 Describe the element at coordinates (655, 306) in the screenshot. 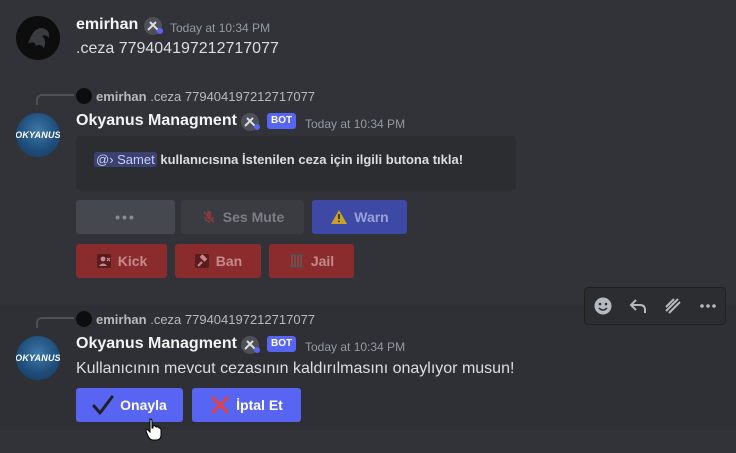

I see `message-actions-toolbar` at that location.